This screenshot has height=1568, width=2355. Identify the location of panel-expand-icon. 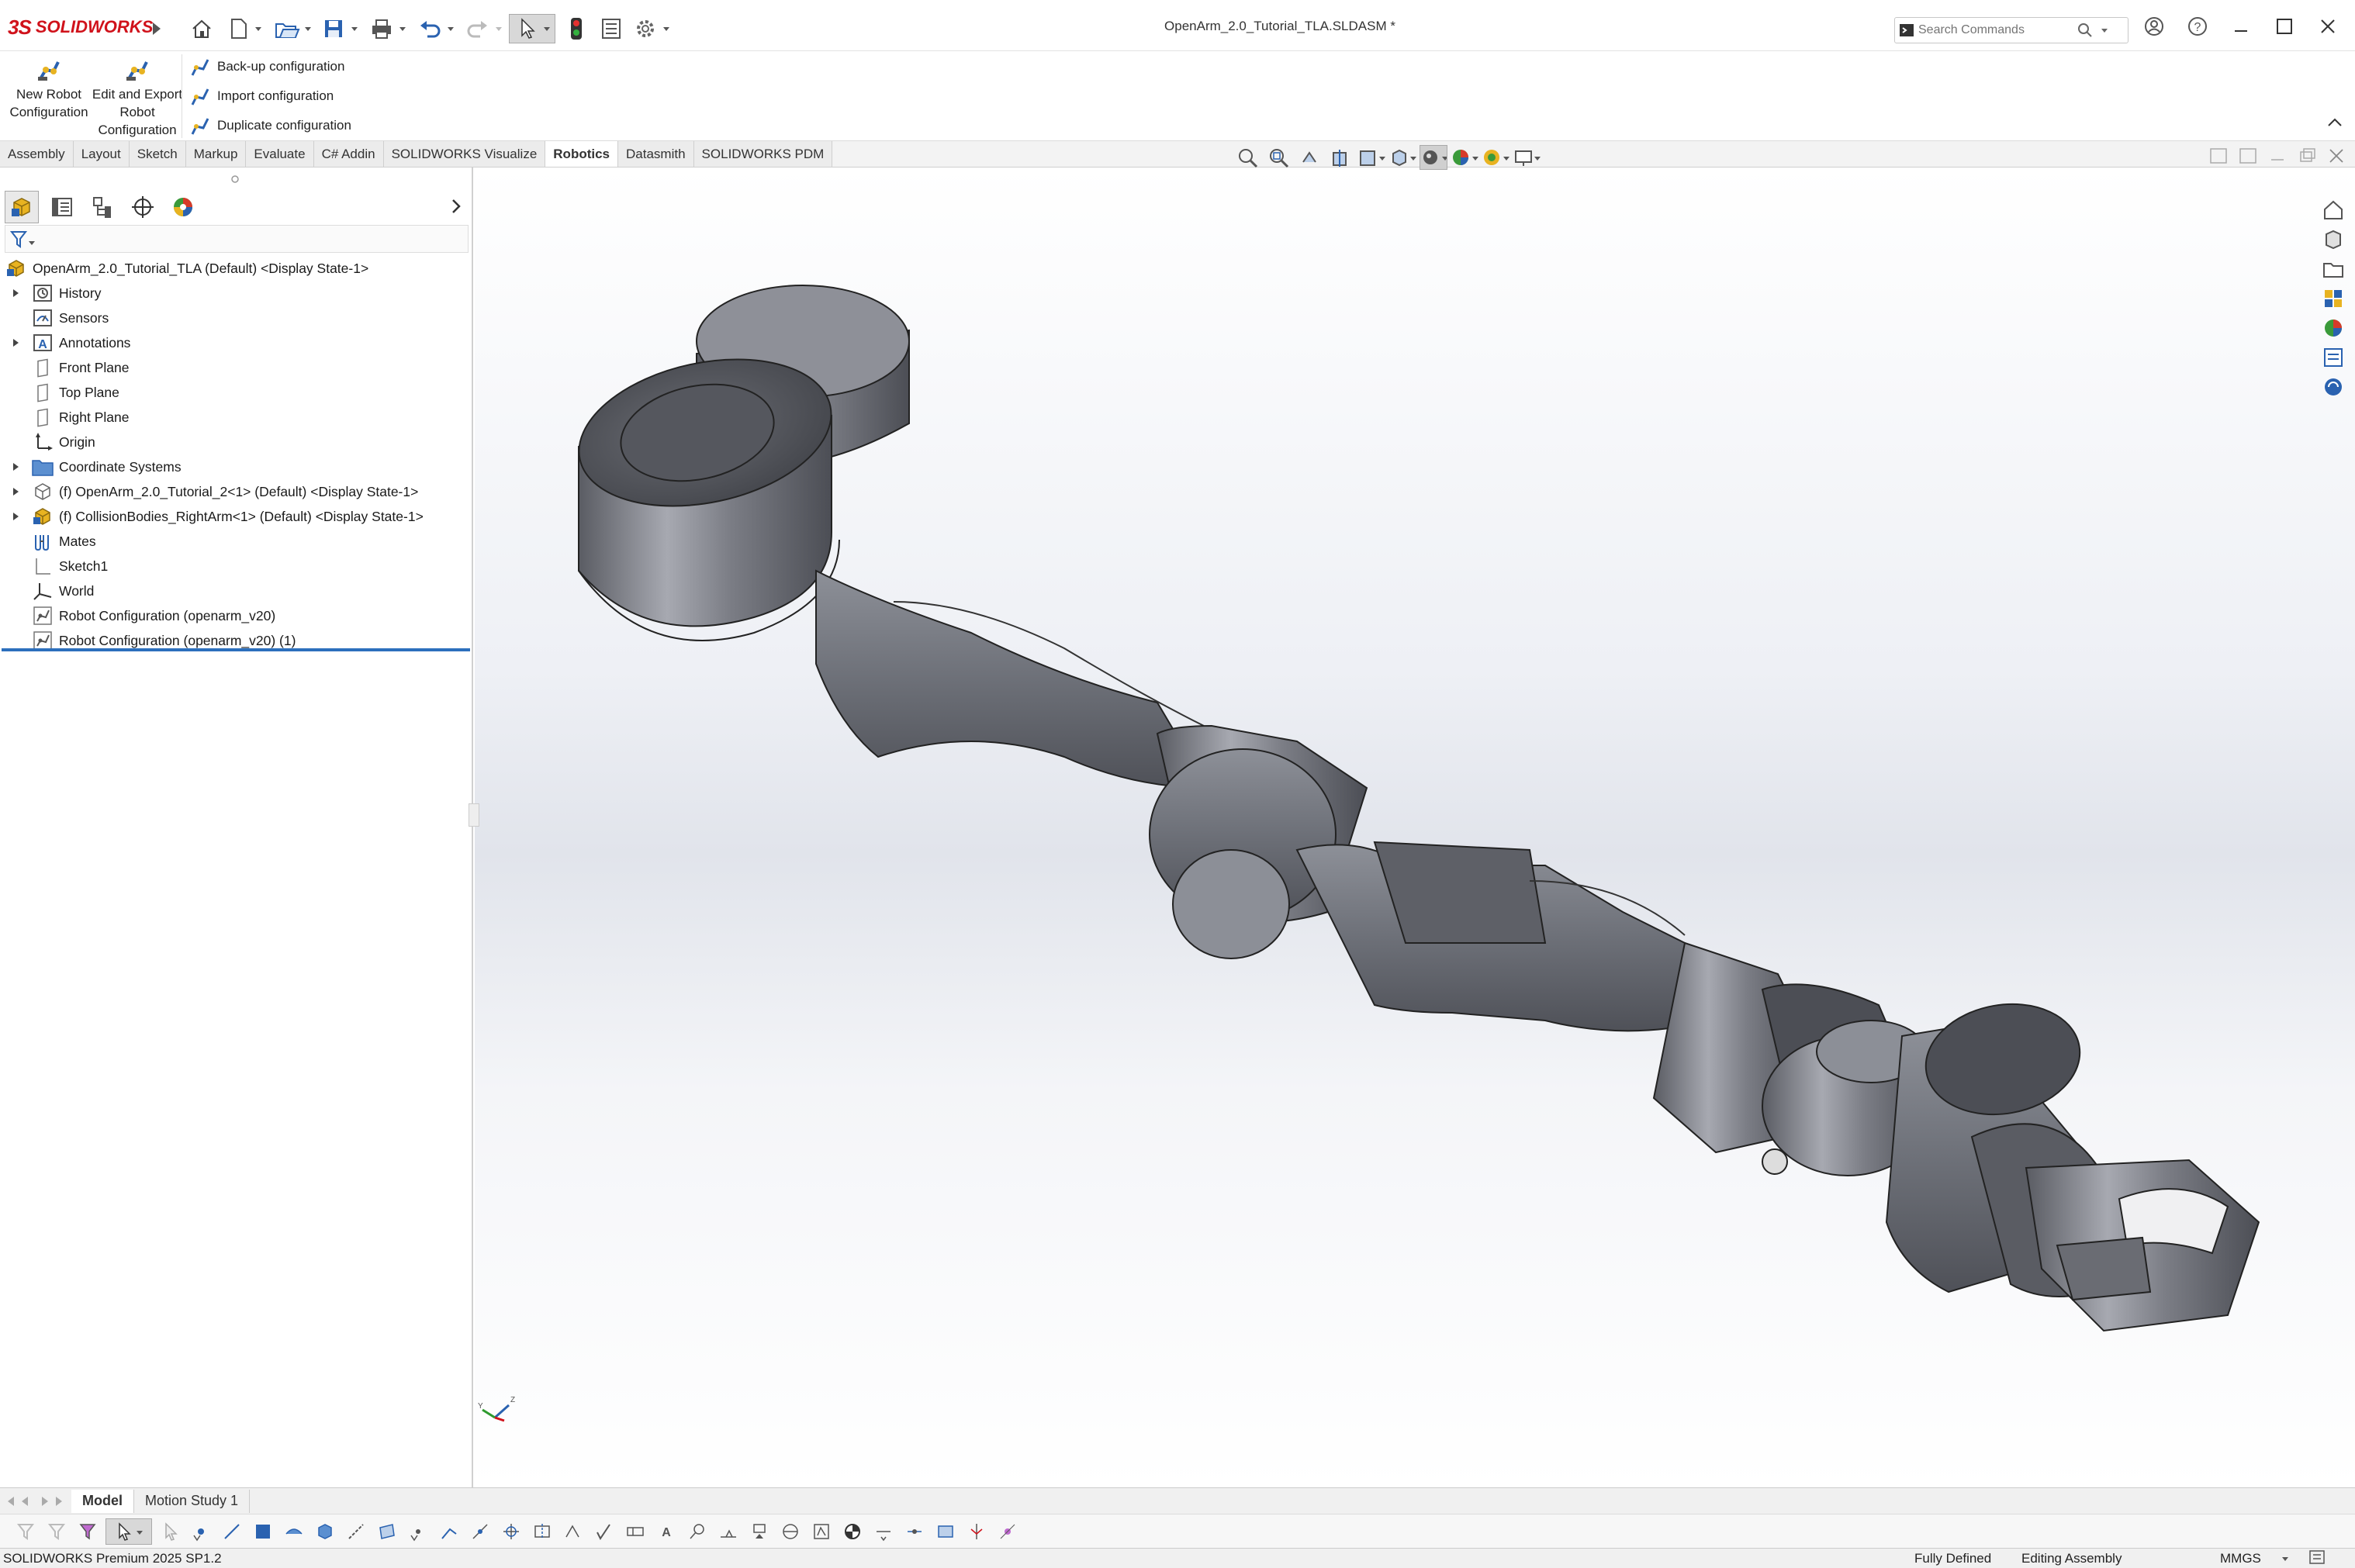
(458, 208).